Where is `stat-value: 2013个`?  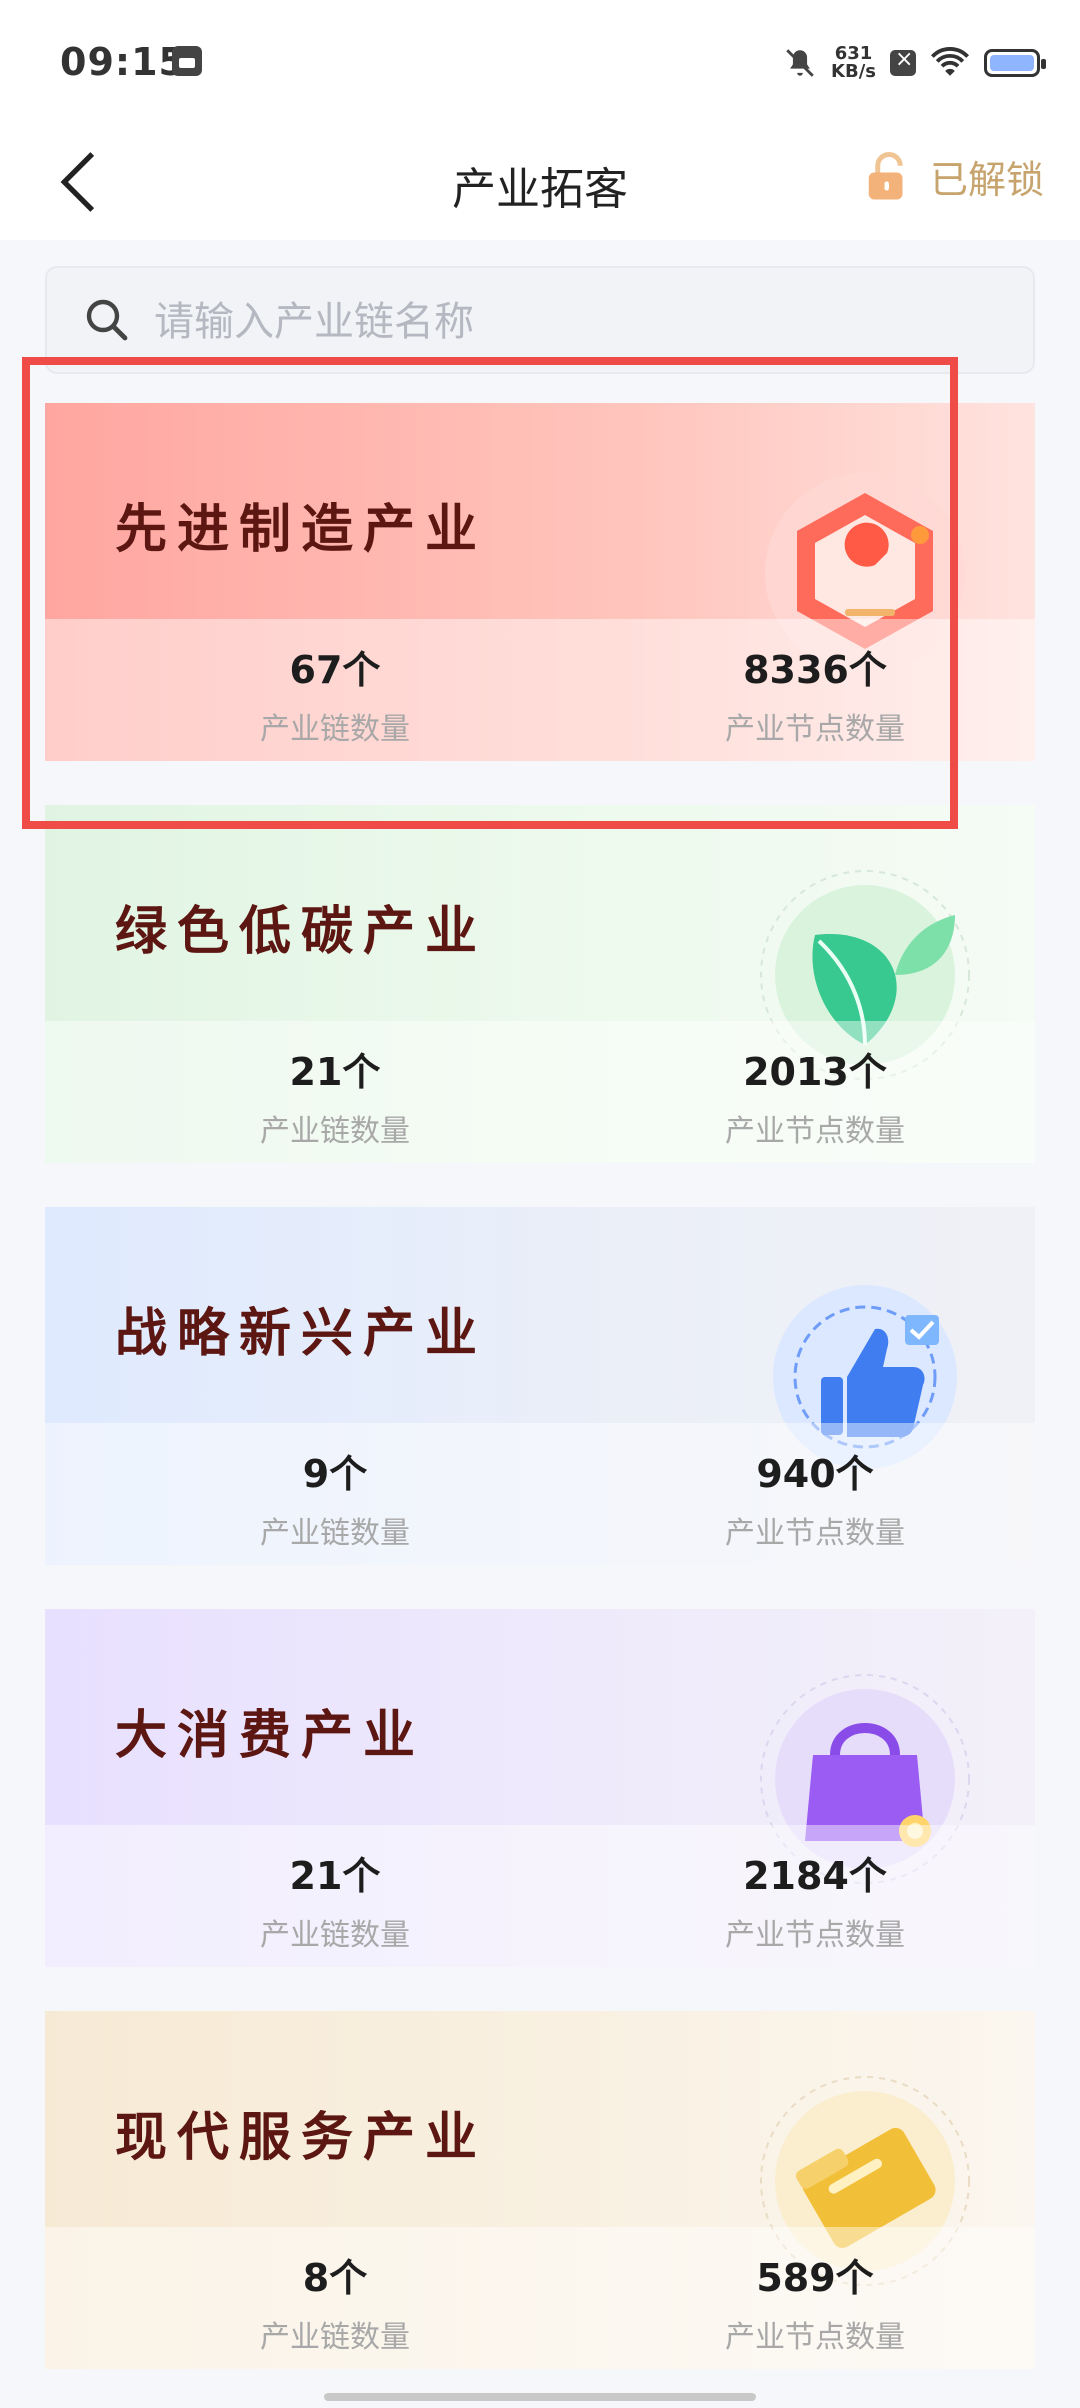 stat-value: 2013个 is located at coordinates (815, 1072).